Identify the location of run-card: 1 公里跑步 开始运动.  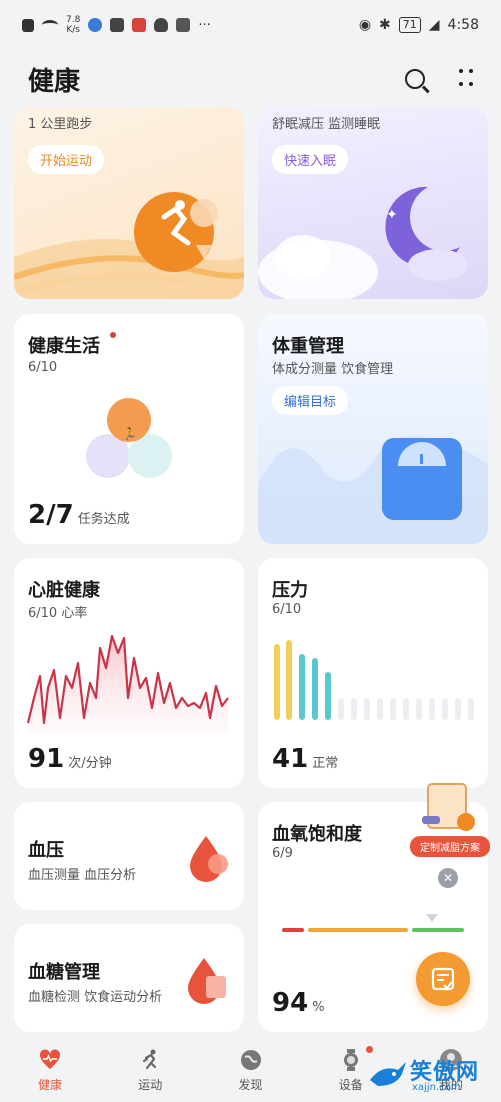
(129, 203).